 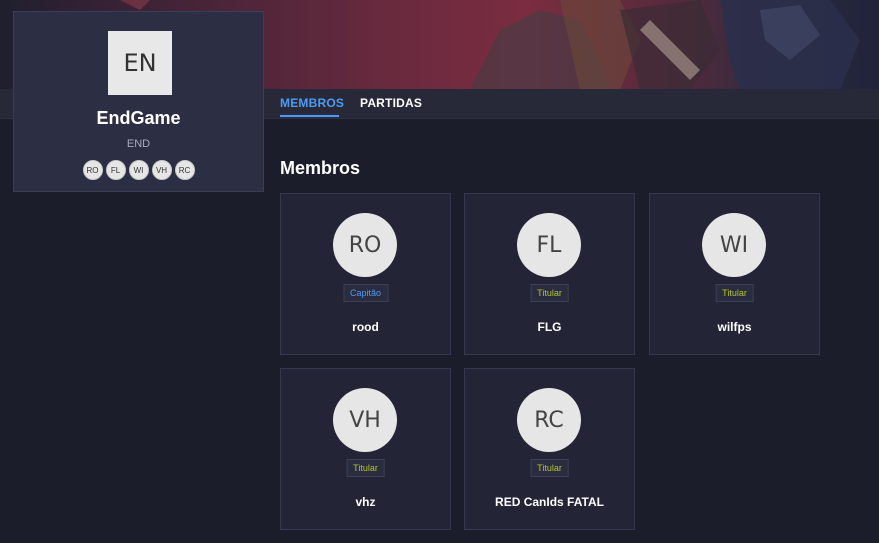 I want to click on members-section-title: Membros, so click(x=320, y=168).